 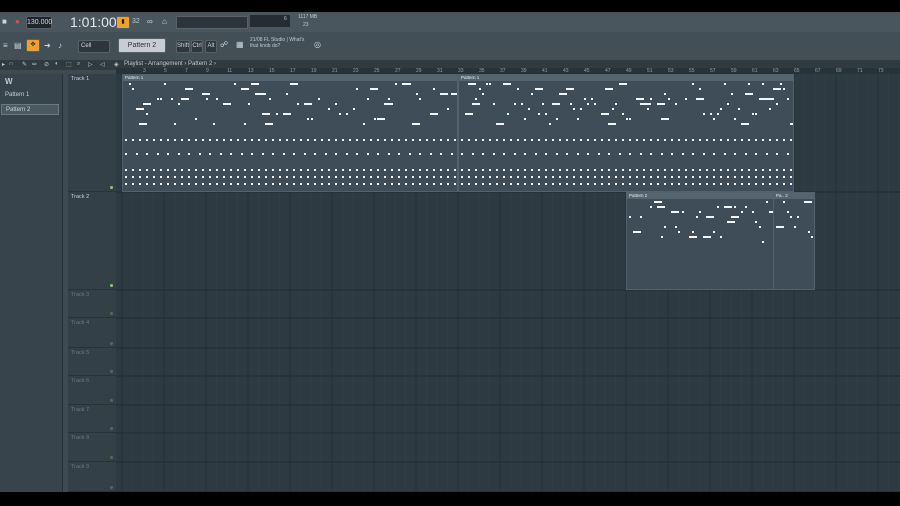 I want to click on pencil-icon: ✎, so click(x=24, y=64).